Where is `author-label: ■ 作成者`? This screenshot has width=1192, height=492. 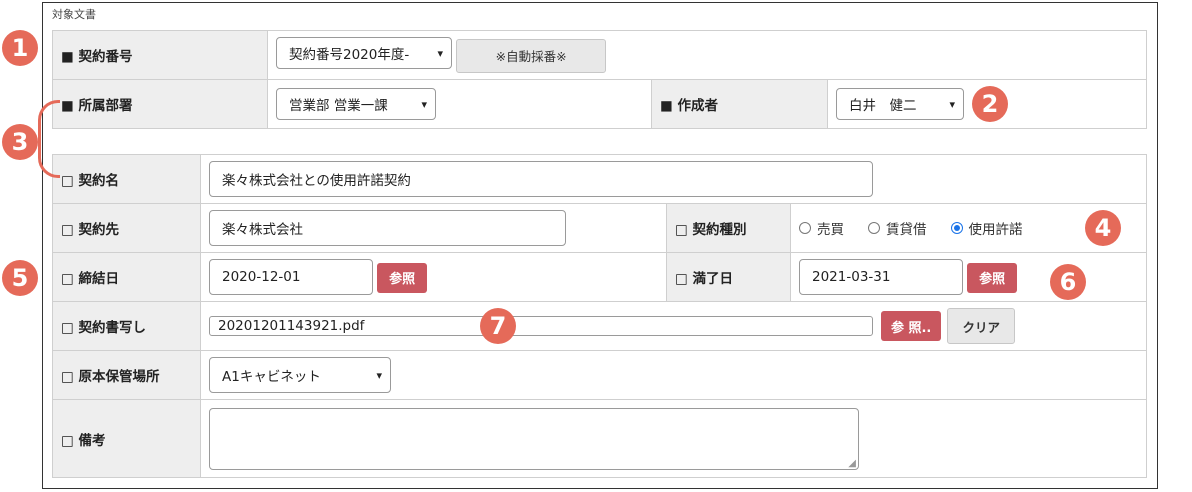
author-label: ■ 作成者 is located at coordinates (739, 104).